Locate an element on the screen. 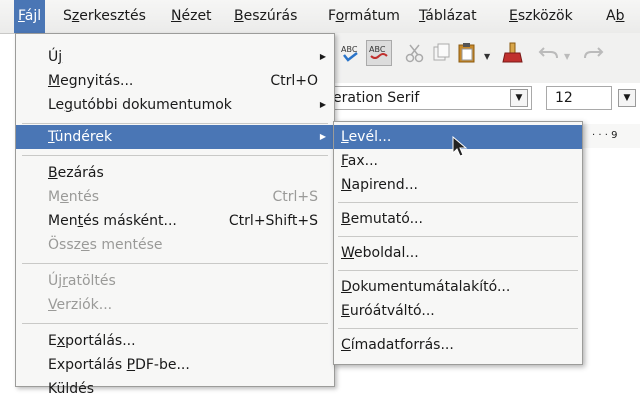 Image resolution: width=640 pixels, height=401 pixels. mouse-cursor-icon is located at coordinates (460, 146).